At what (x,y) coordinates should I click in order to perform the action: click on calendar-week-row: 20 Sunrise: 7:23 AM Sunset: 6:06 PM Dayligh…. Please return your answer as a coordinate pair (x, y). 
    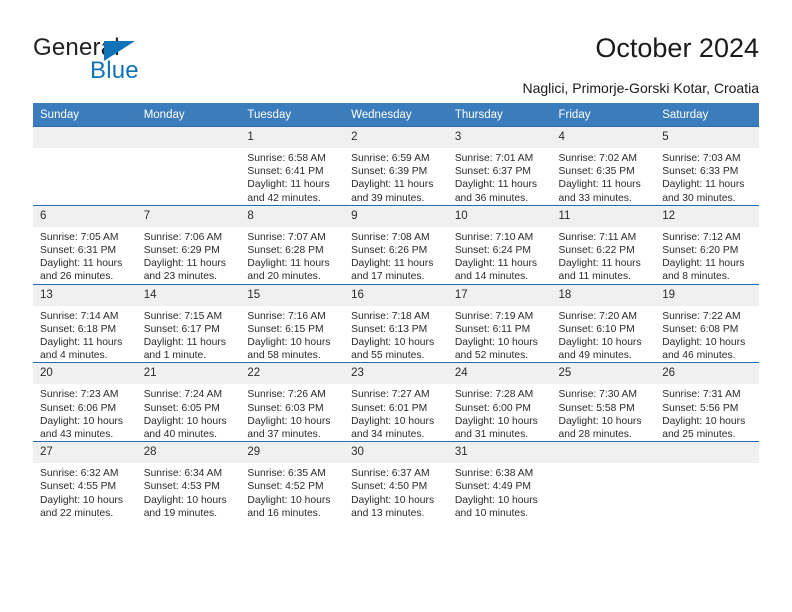
    Looking at the image, I should click on (396, 402).